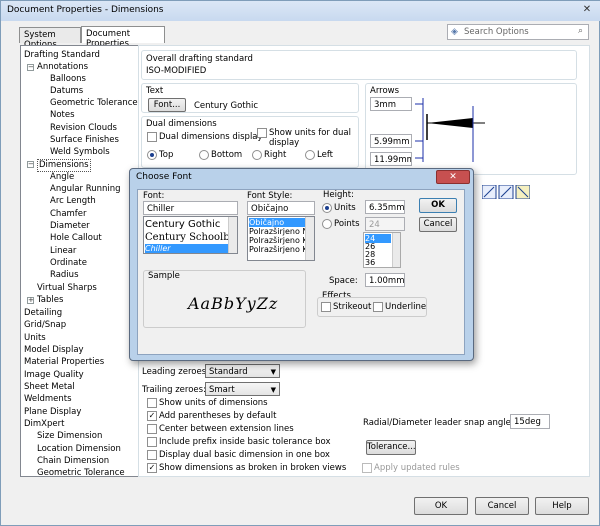  I want to click on units-radio, so click(327, 208).